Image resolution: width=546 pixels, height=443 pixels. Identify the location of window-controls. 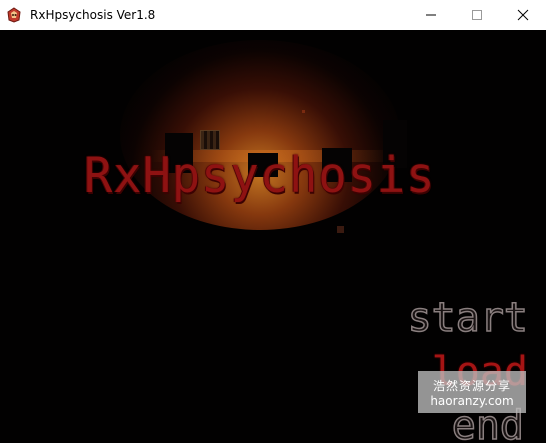
(477, 15).